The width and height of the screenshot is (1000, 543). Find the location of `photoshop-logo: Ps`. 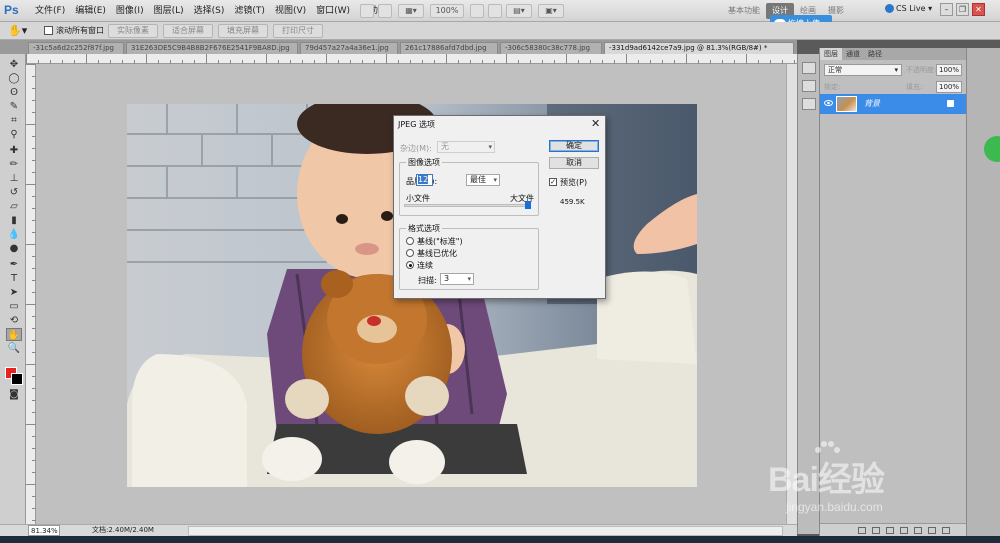

photoshop-logo: Ps is located at coordinates (11, 10).